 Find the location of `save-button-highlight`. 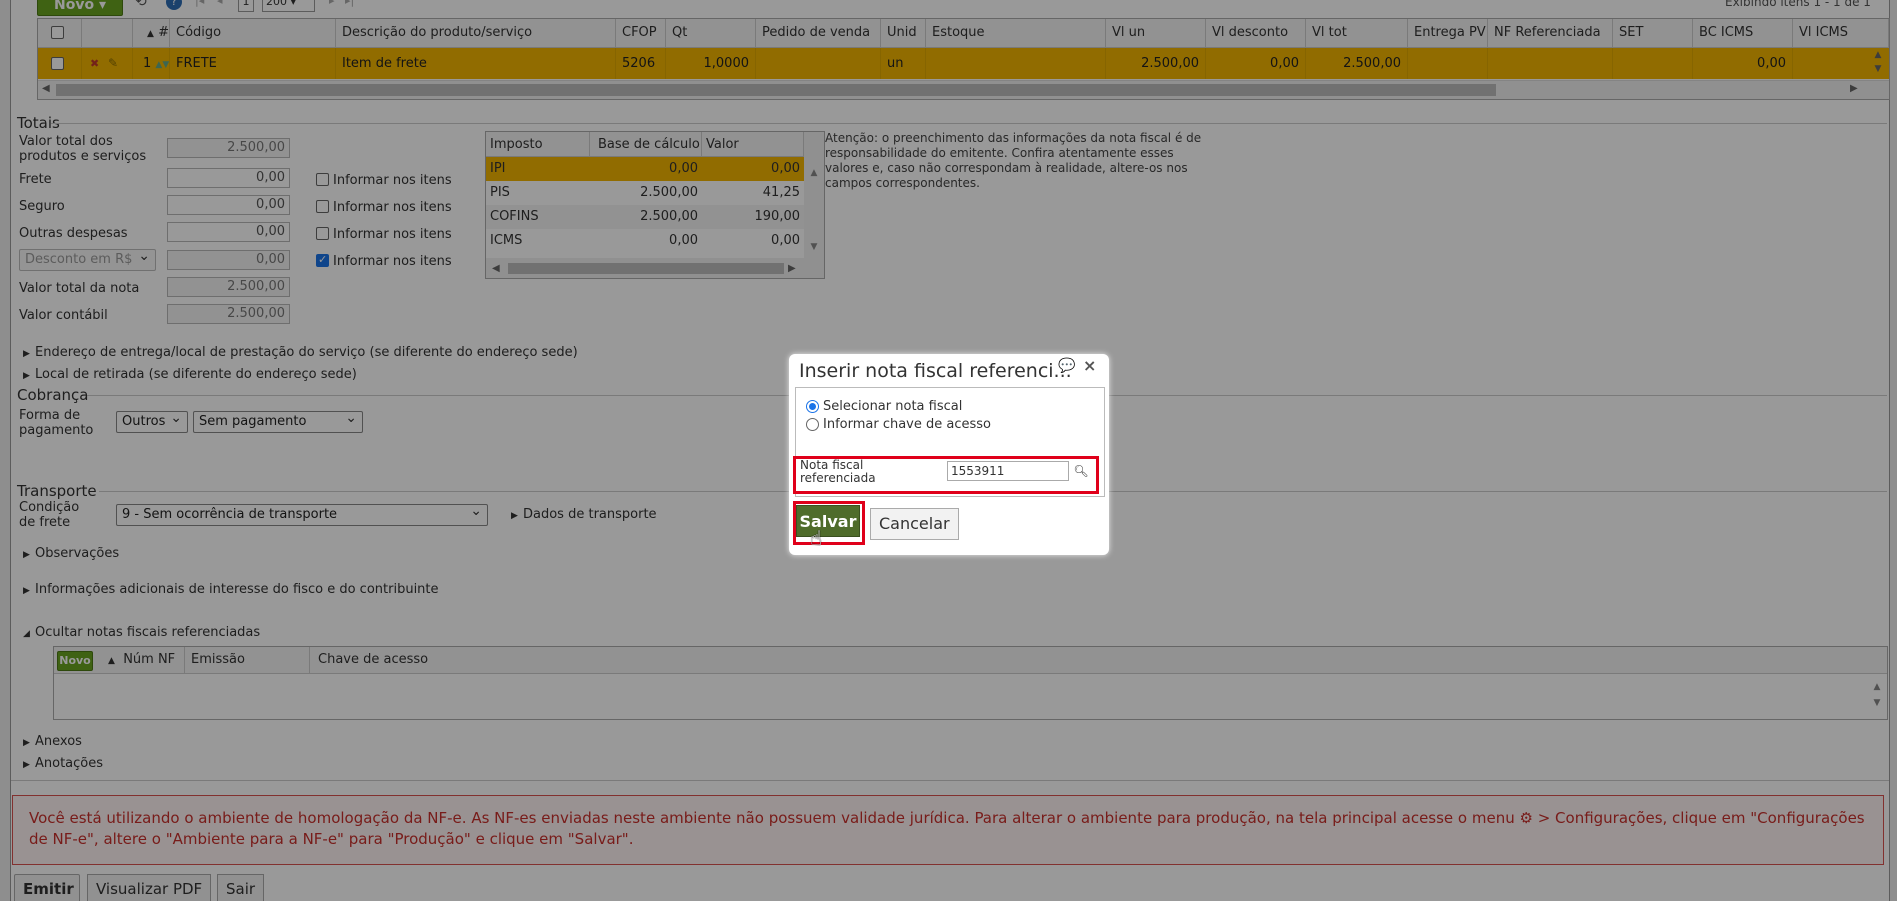

save-button-highlight is located at coordinates (829, 523).